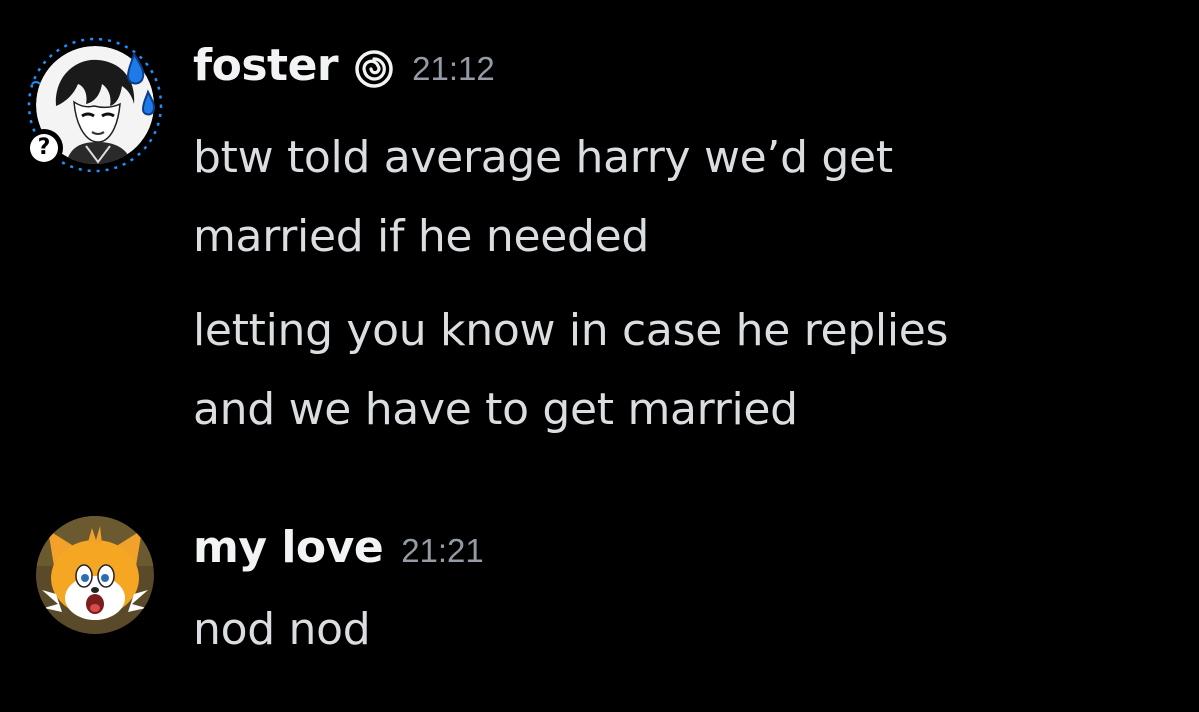 The height and width of the screenshot is (712, 1199). Describe the element at coordinates (453, 69) in the screenshot. I see `timestamp-foster: 21:12` at that location.